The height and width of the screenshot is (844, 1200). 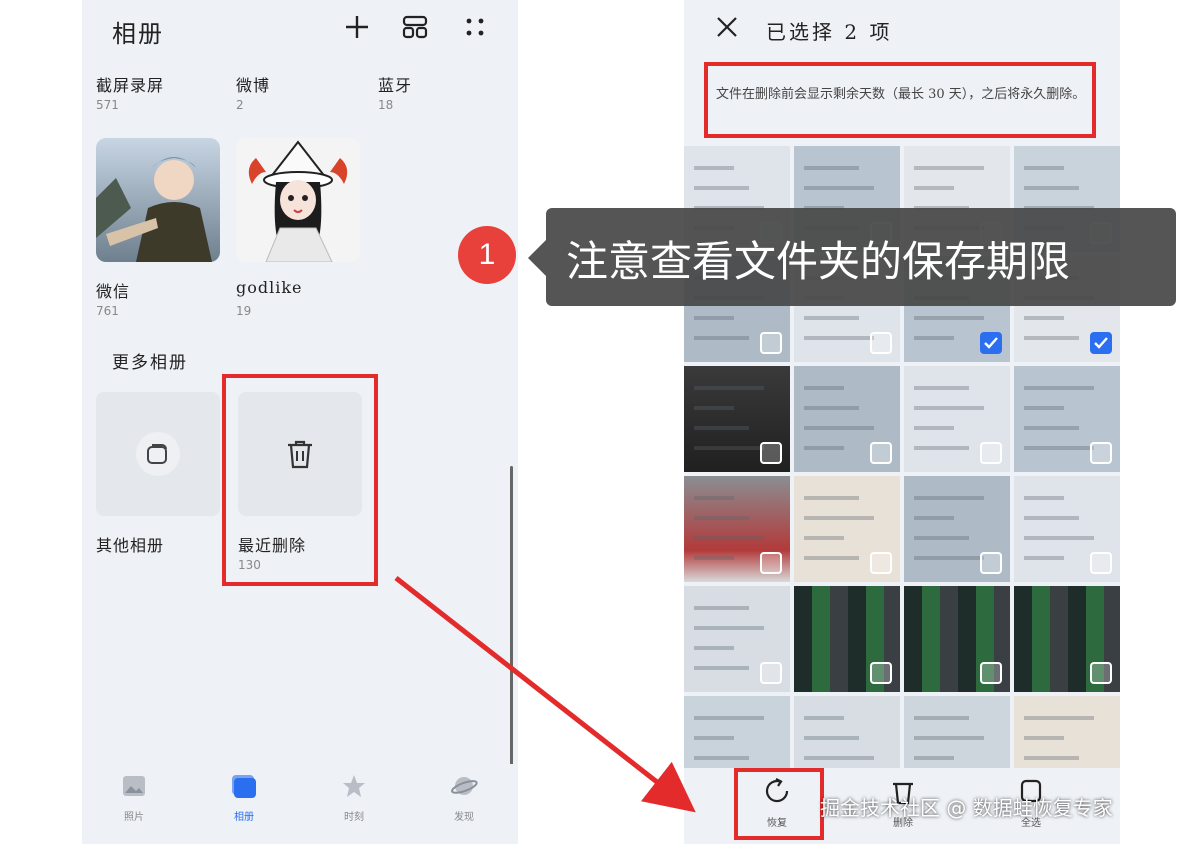 I want to click on section-title-more-albums: 更多相册, so click(x=150, y=363).